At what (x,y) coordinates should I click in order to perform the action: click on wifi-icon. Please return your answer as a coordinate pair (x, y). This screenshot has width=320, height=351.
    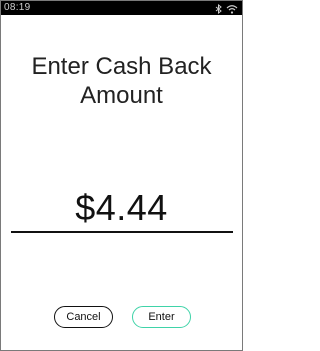
    Looking at the image, I should click on (232, 9).